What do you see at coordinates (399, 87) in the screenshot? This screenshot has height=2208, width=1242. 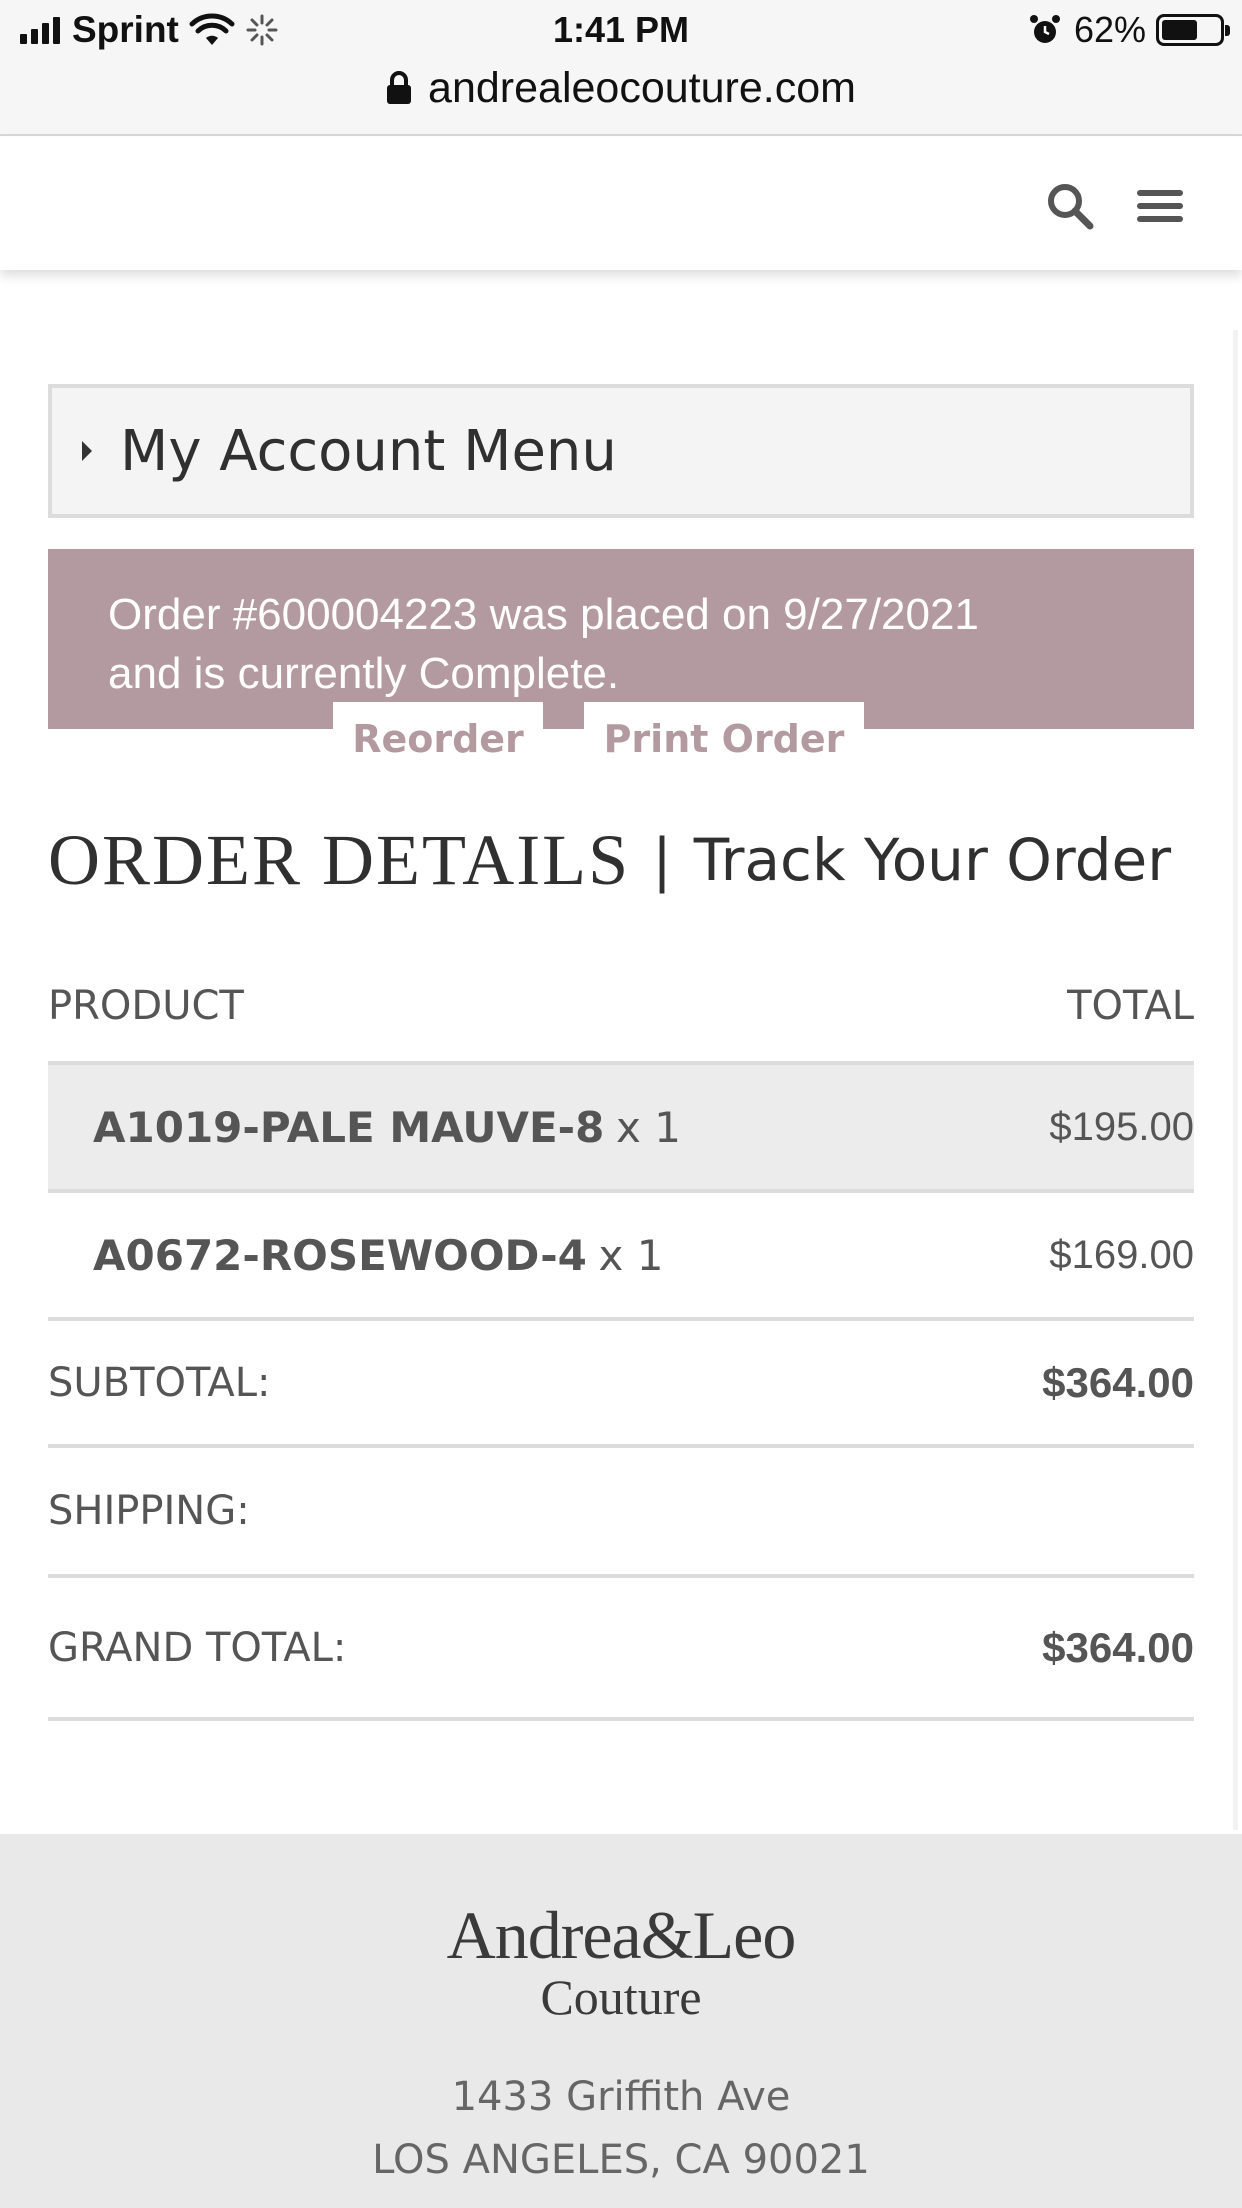 I see `lock-icon` at bounding box center [399, 87].